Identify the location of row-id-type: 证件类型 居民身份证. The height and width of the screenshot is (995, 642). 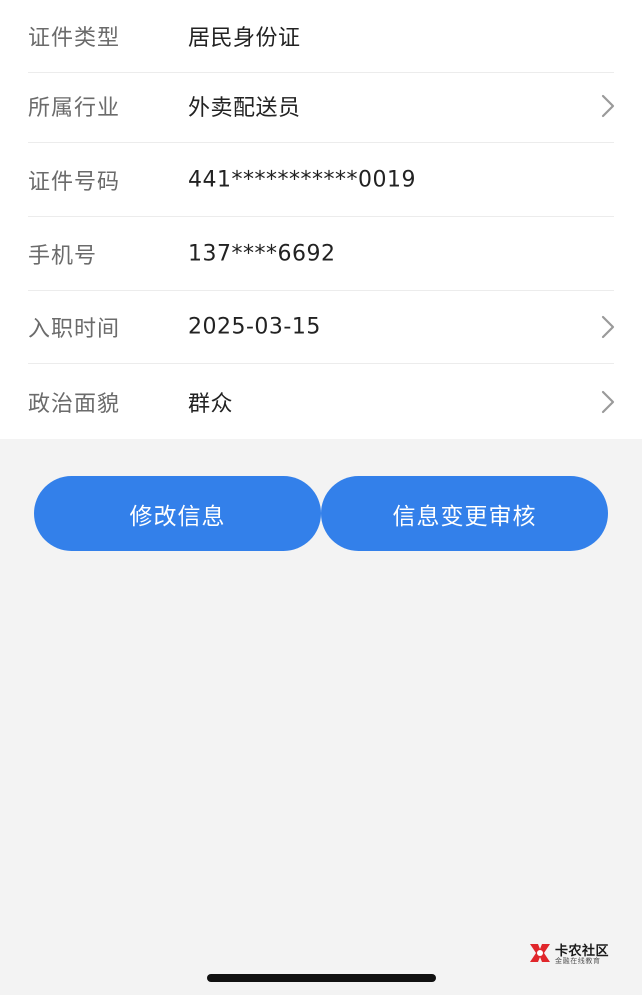
(321, 36).